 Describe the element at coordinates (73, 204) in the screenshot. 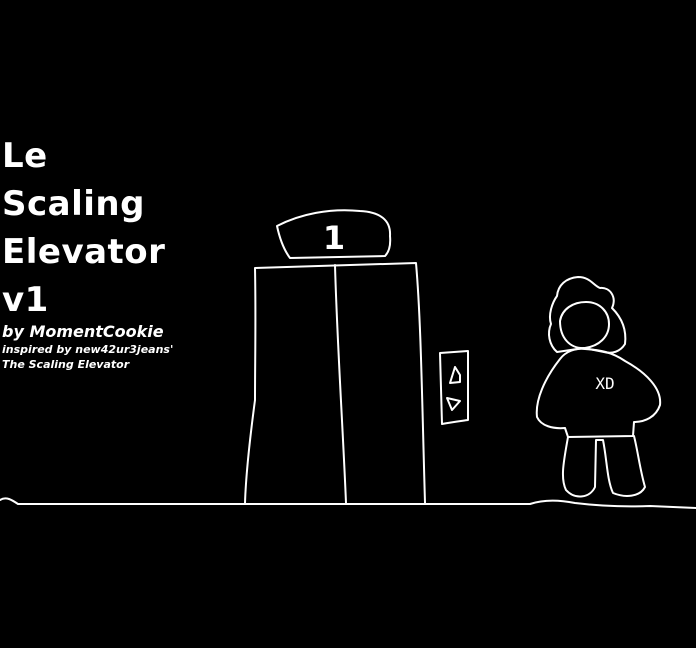

I see `title-line-2: Scaling` at that location.